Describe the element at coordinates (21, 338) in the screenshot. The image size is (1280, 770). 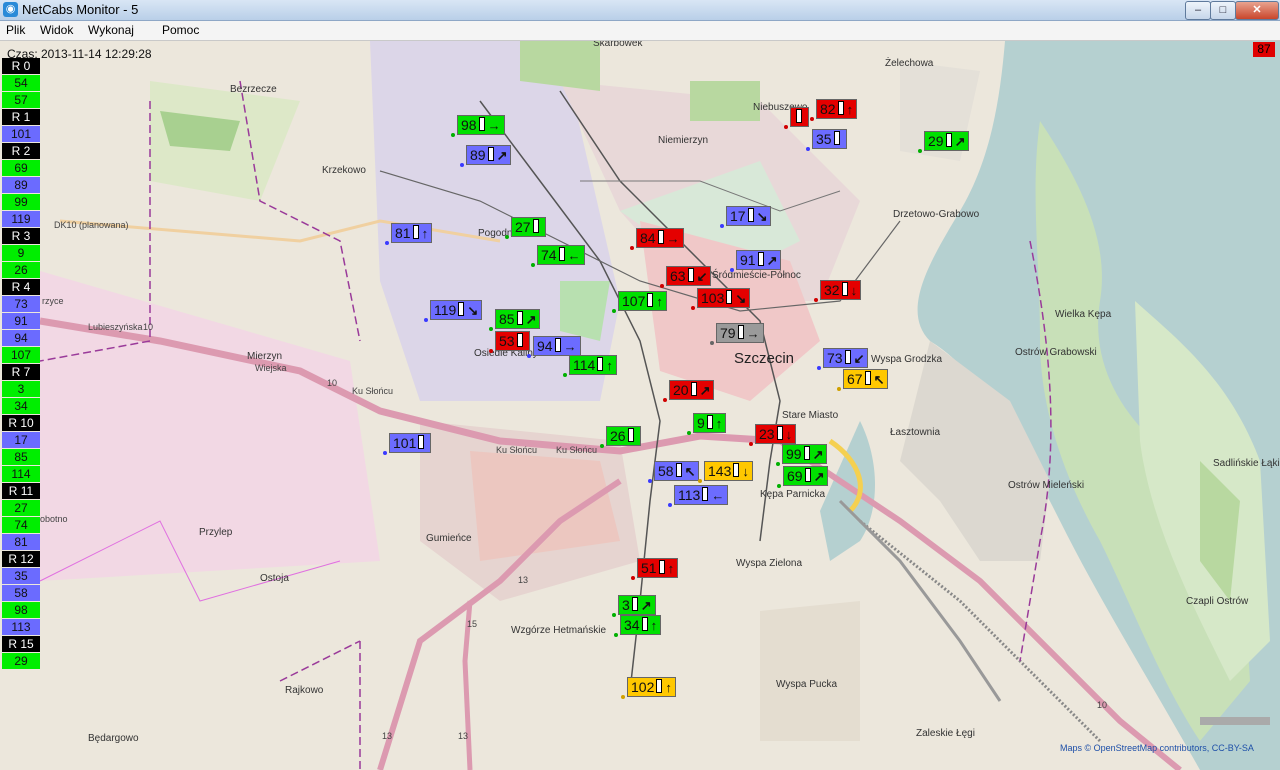
I see `queued-cab: 94` at that location.